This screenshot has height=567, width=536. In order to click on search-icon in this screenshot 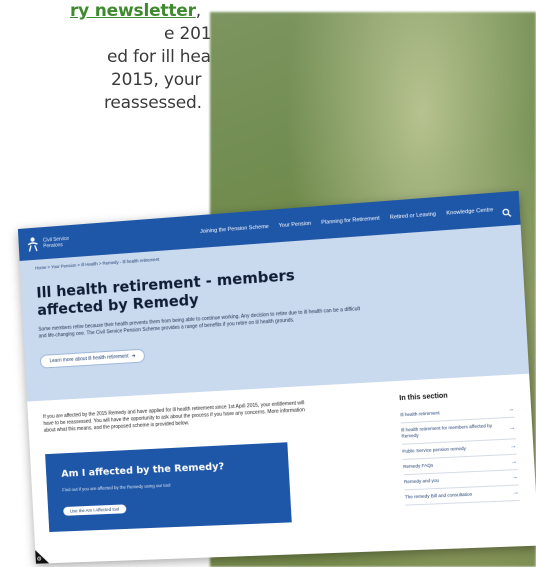, I will do `click(507, 209)`.